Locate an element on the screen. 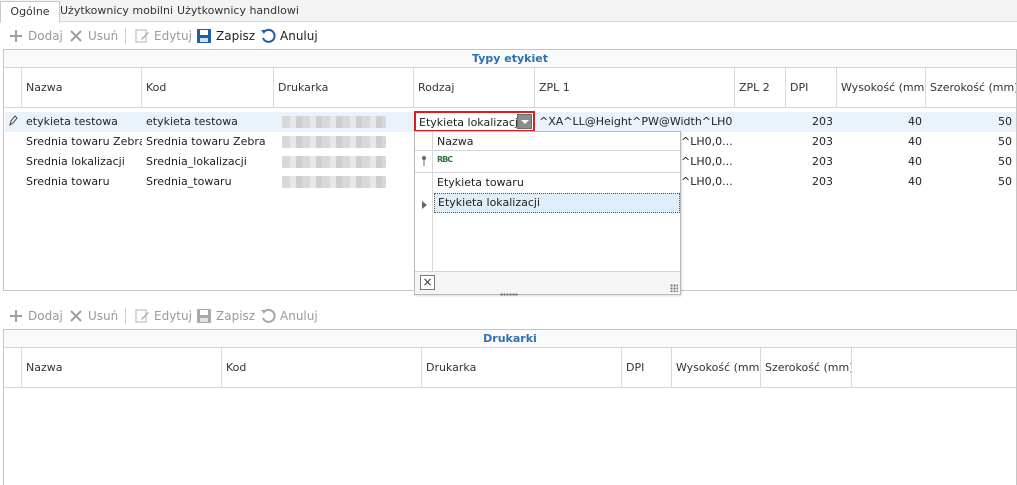 This screenshot has height=485, width=1017. cell-code: Srednia_towaru is located at coordinates (208, 182).